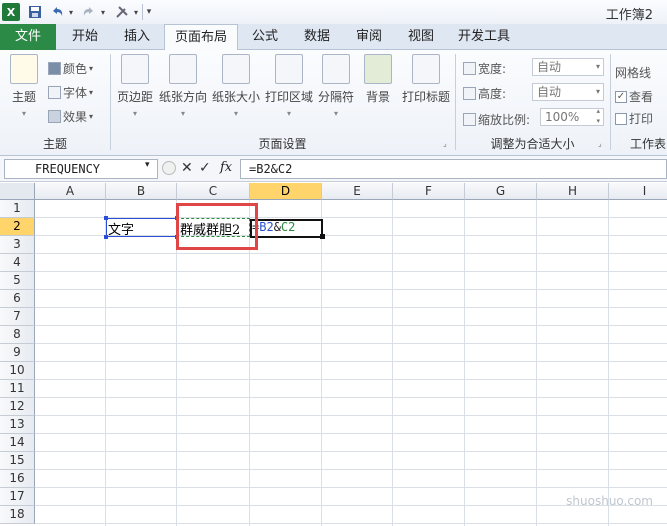  I want to click on row-header-15: 15, so click(17, 461).